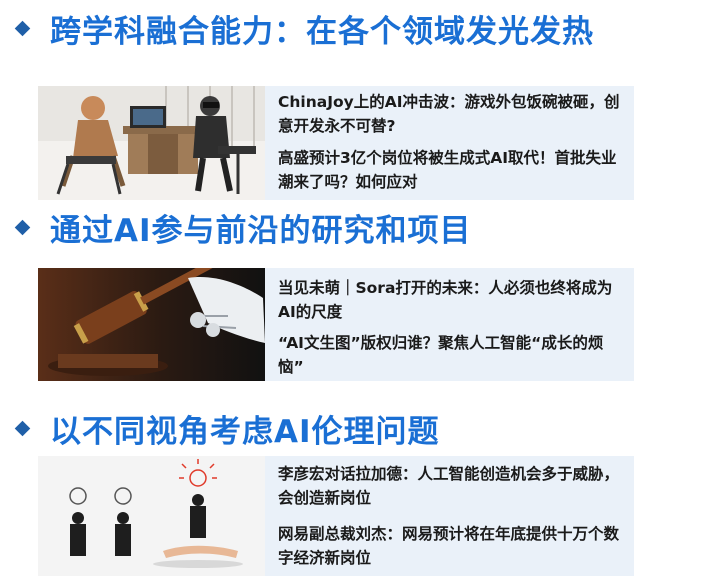  I want to click on article-link: 李彦宏对话拉加德：人工智能创造机会多于威胁，会创造新岗位, so click(453, 486).